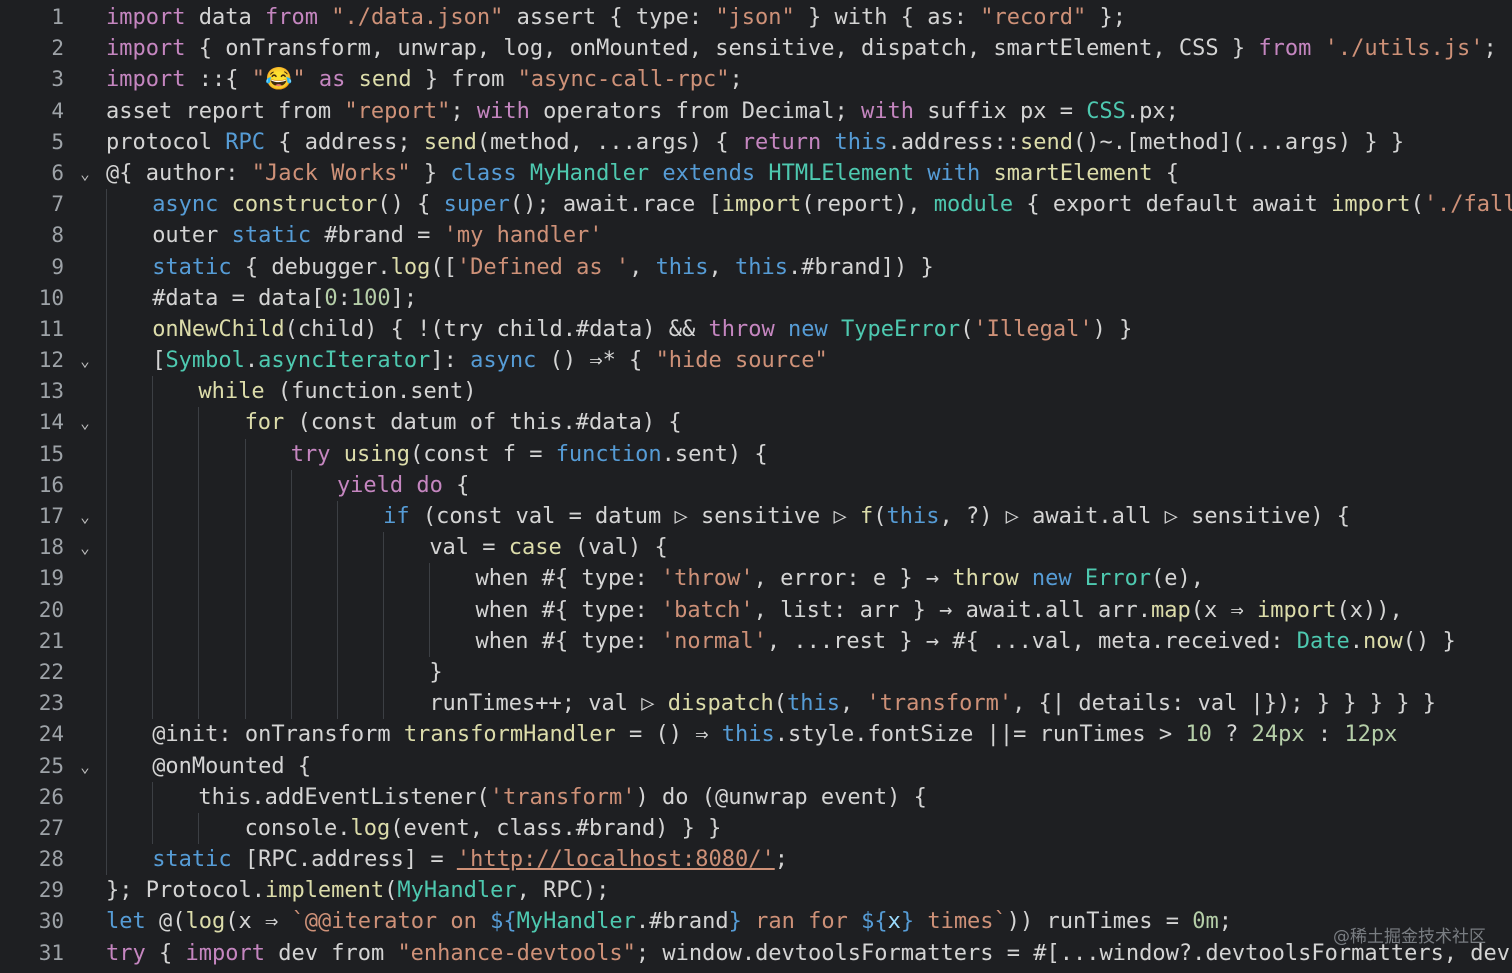  What do you see at coordinates (809, 392) in the screenshot?
I see `code-content: while (function.sent)` at bounding box center [809, 392].